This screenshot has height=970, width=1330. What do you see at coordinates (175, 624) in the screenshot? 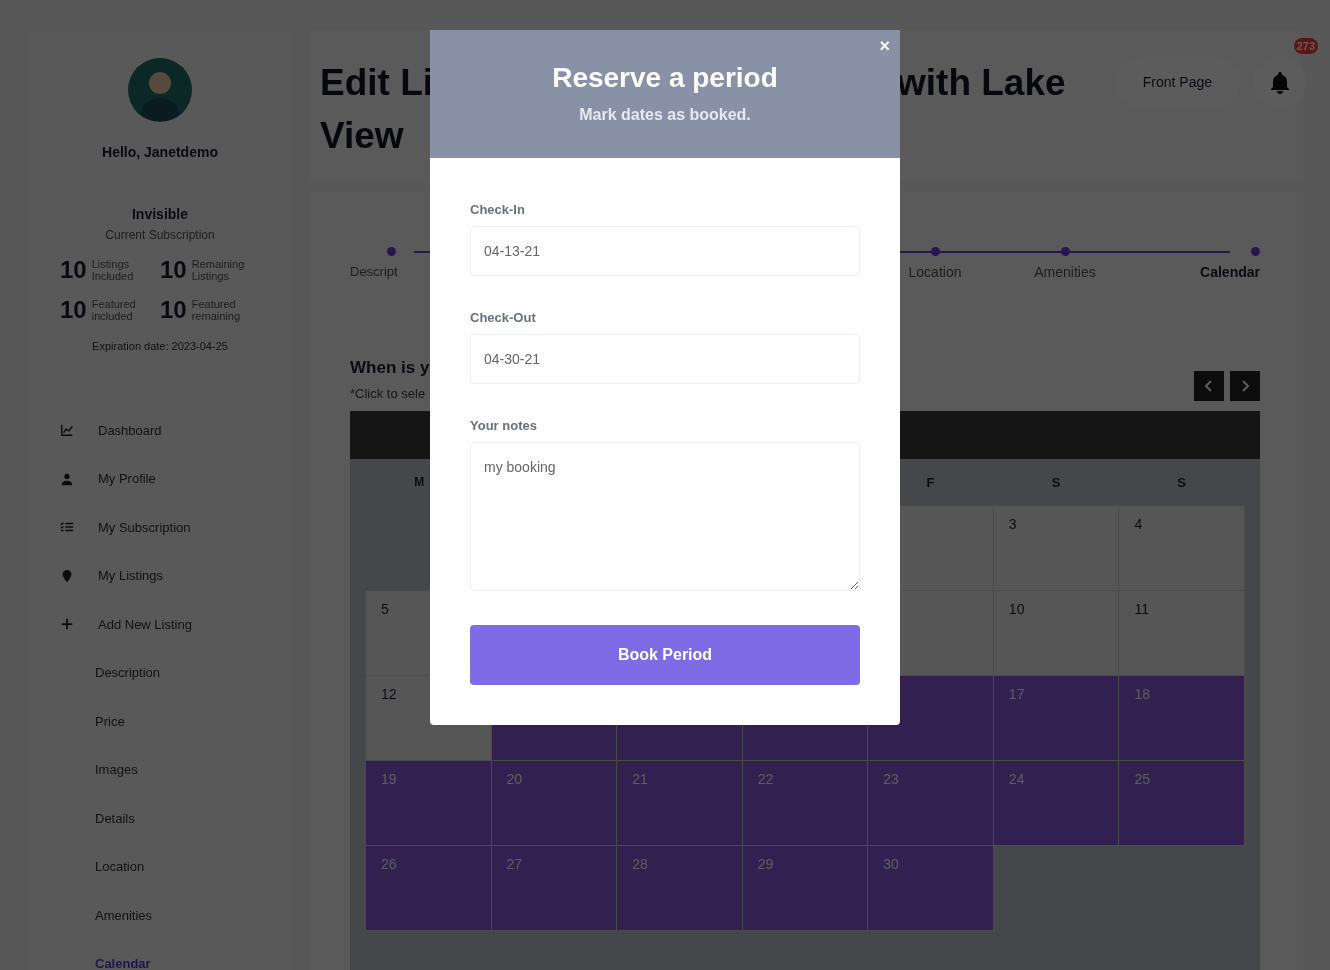
I see `sidebar-item: Add New Listing` at bounding box center [175, 624].